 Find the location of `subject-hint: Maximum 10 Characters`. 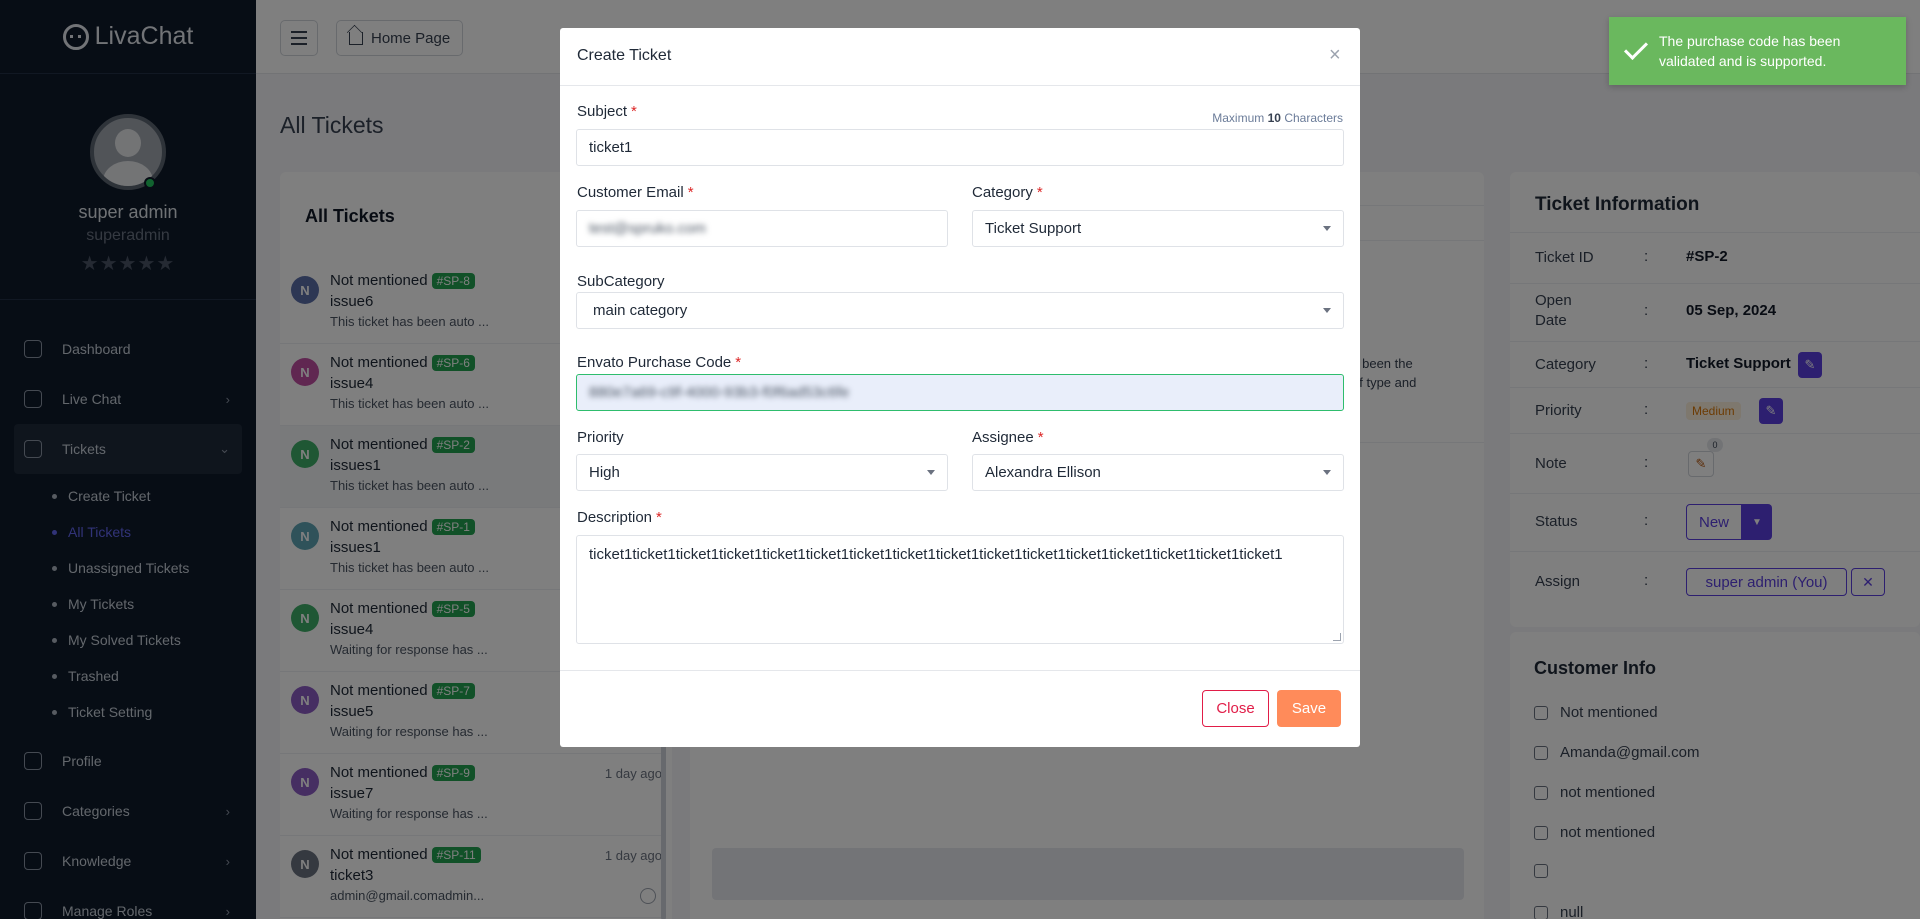

subject-hint: Maximum 10 Characters is located at coordinates (1277, 118).